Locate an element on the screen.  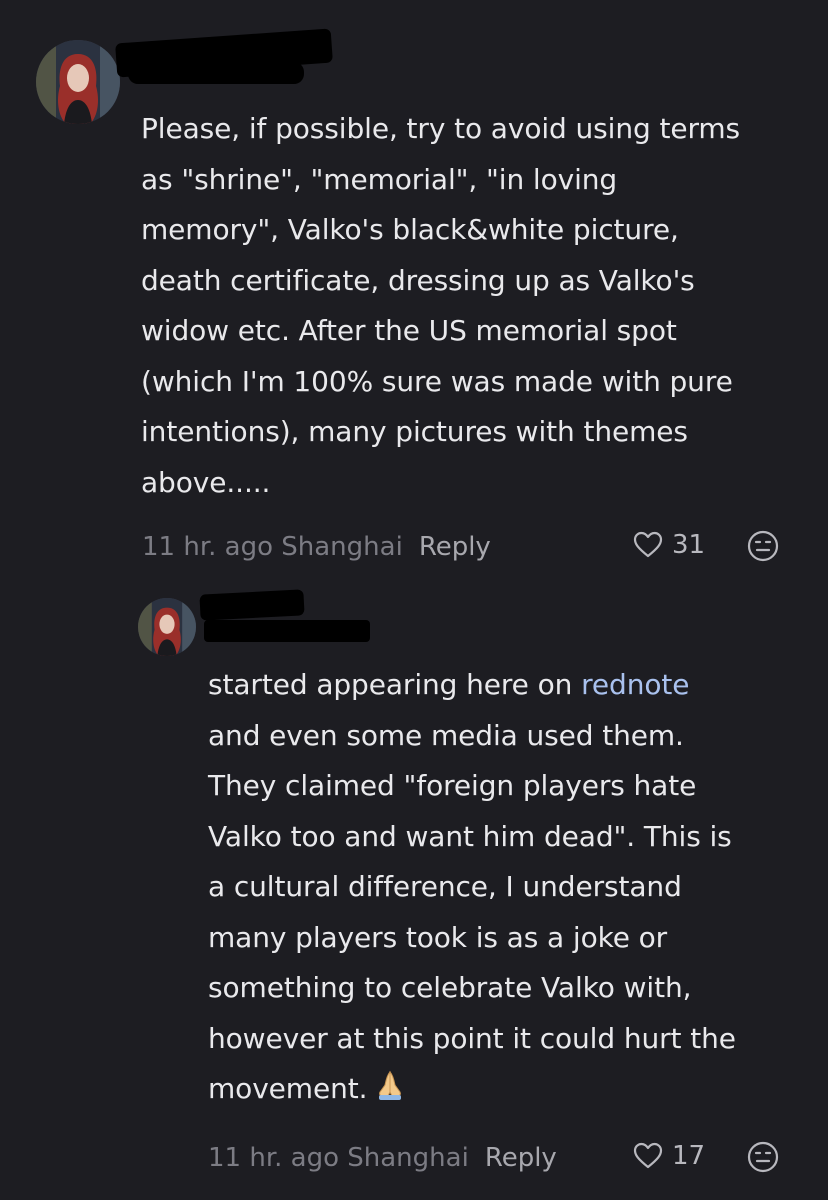
text-line: however at this point it could hurt the is located at coordinates (472, 1038).